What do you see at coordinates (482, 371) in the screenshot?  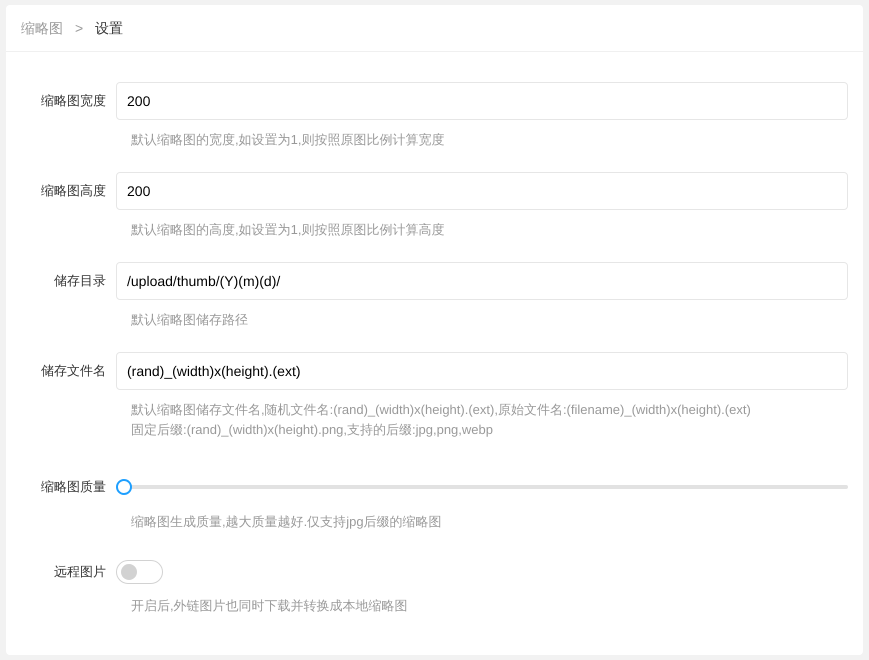 I see `input-field: (rand)_(width)x(height).(ext)` at bounding box center [482, 371].